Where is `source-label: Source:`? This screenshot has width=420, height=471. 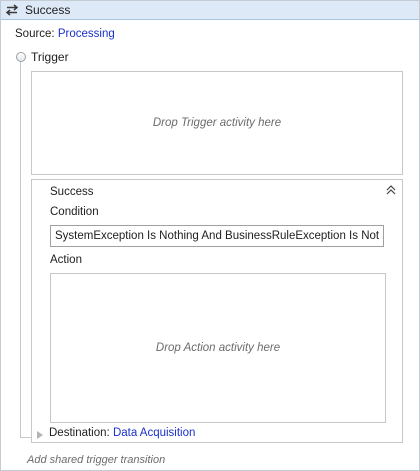 source-label: Source: is located at coordinates (35, 34).